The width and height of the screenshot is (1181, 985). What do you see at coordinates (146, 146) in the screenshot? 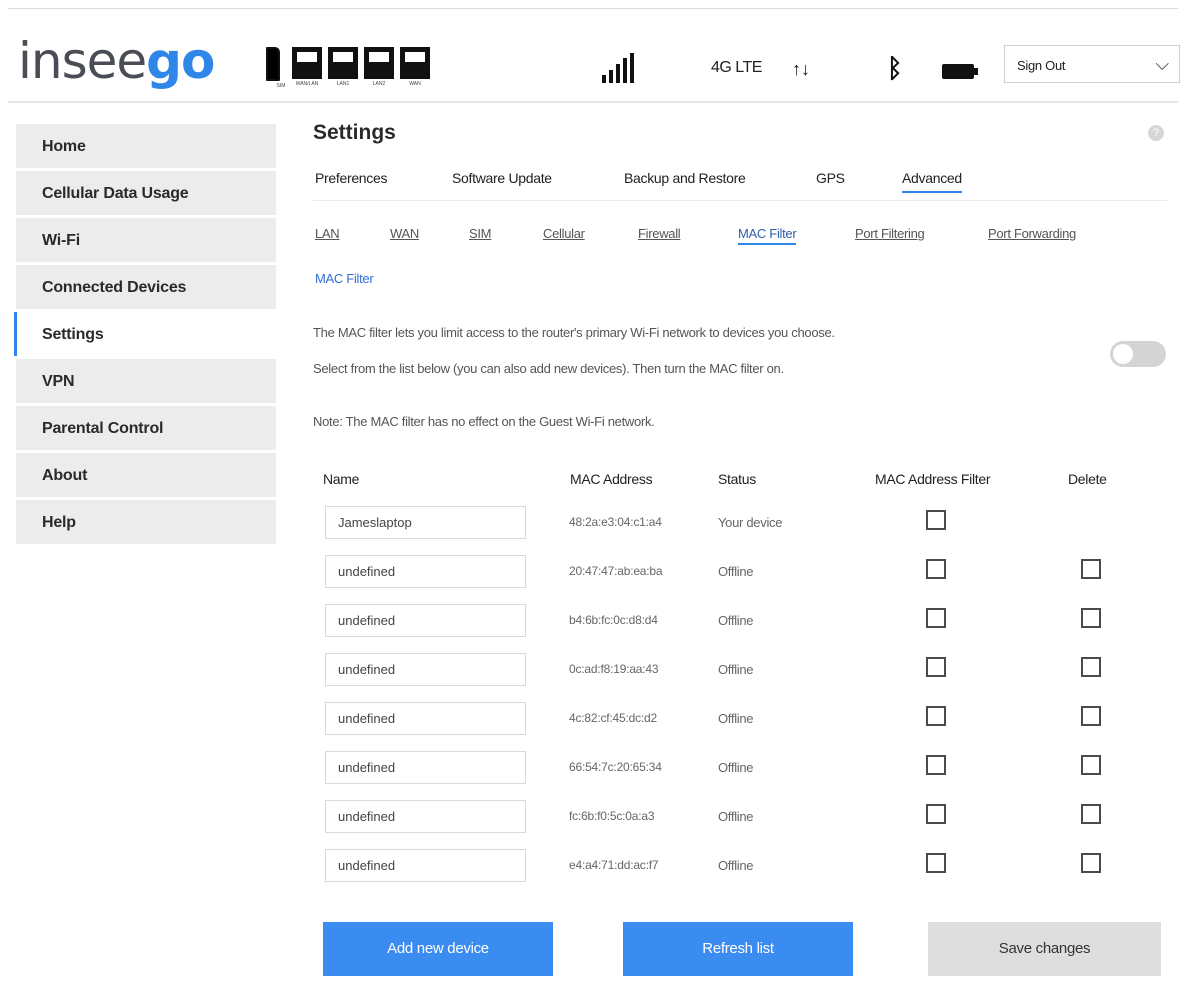
I see `sidebar-item-home: Home` at bounding box center [146, 146].